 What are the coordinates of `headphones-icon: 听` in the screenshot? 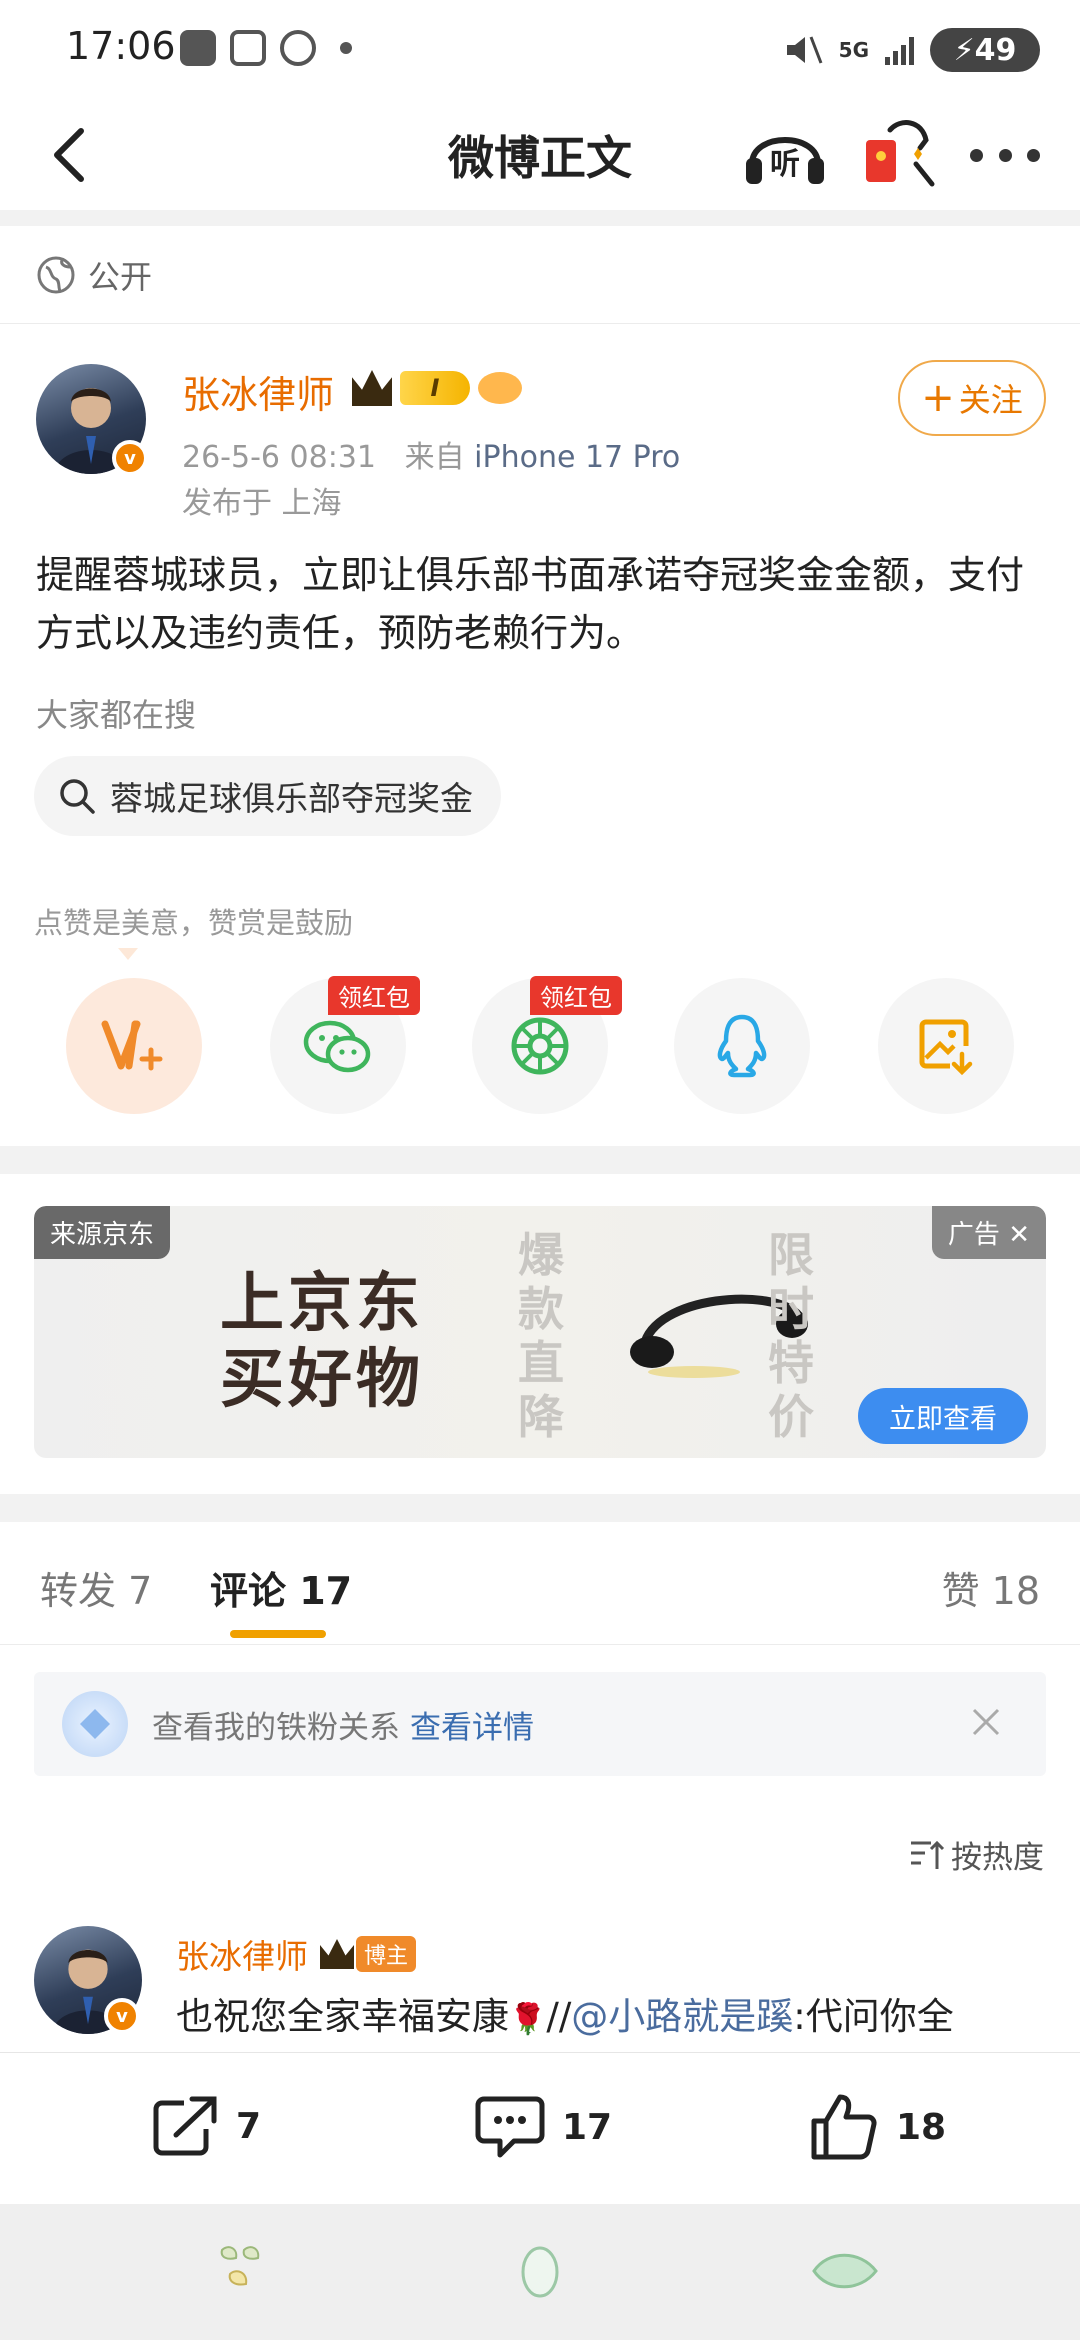 It's located at (785, 160).